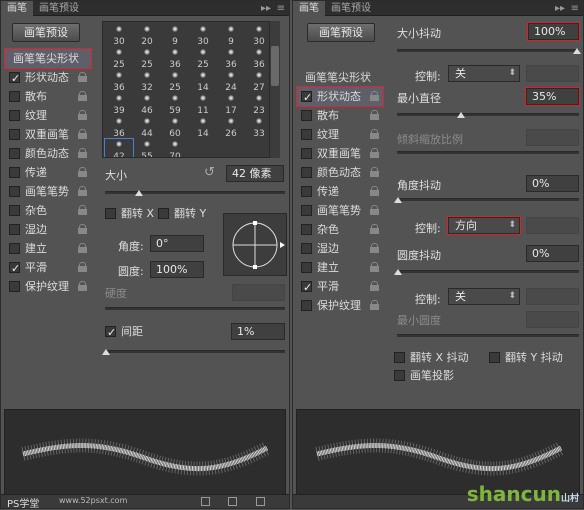 The width and height of the screenshot is (584, 510). I want to click on spacing-slider, so click(193, 352).